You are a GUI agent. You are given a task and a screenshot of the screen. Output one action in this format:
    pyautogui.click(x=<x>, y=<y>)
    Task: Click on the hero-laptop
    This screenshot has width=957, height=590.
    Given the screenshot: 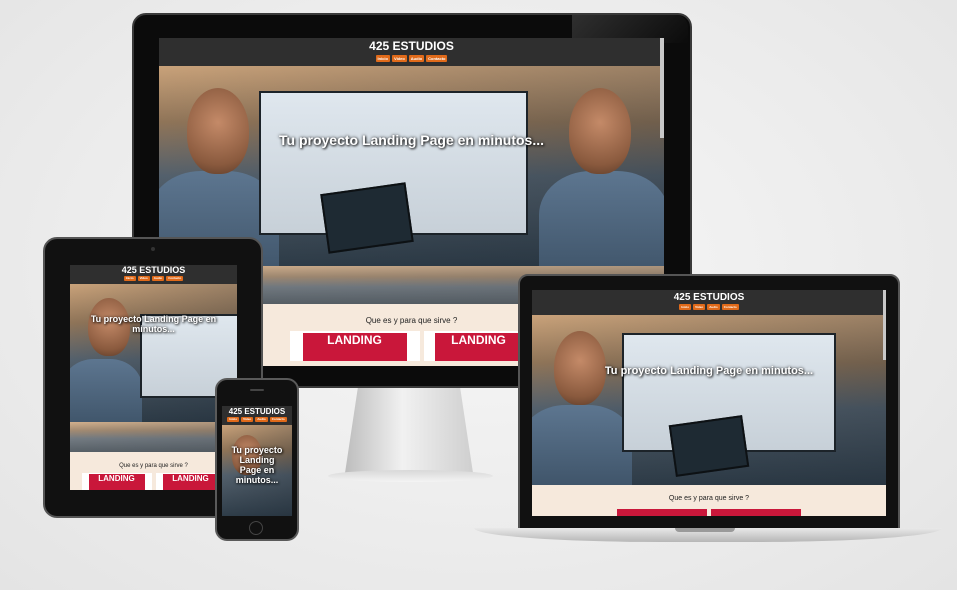 What is the action you would take?
    pyautogui.click(x=367, y=218)
    